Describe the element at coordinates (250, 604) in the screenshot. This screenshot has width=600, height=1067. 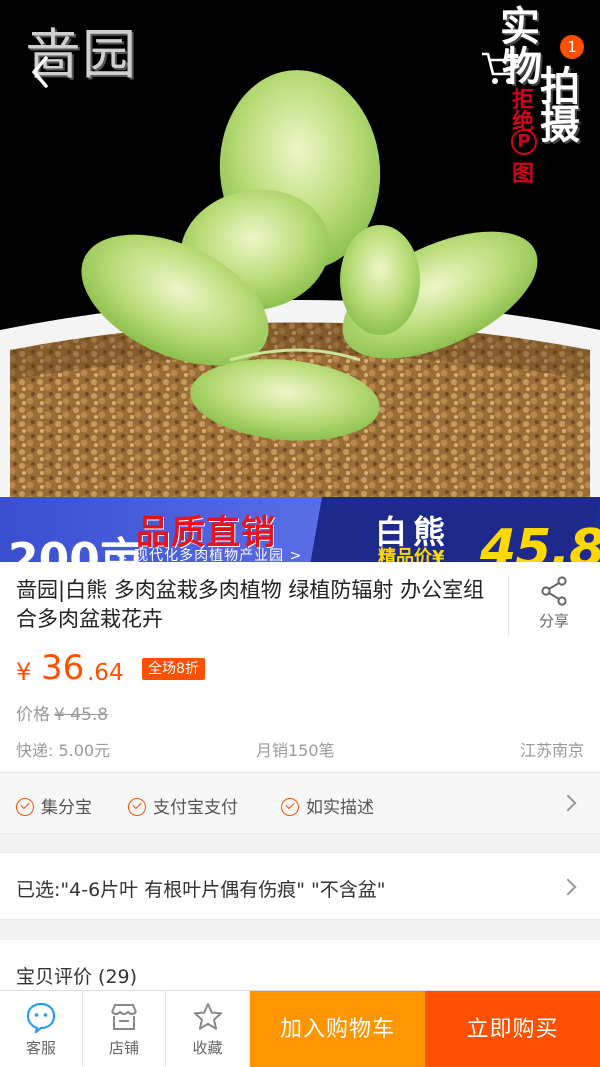
I see `product-title: 啬园|白熊 多肉盆栽多肉植物 绿植防辐射 办公室组合多肉盆栽花卉` at that location.